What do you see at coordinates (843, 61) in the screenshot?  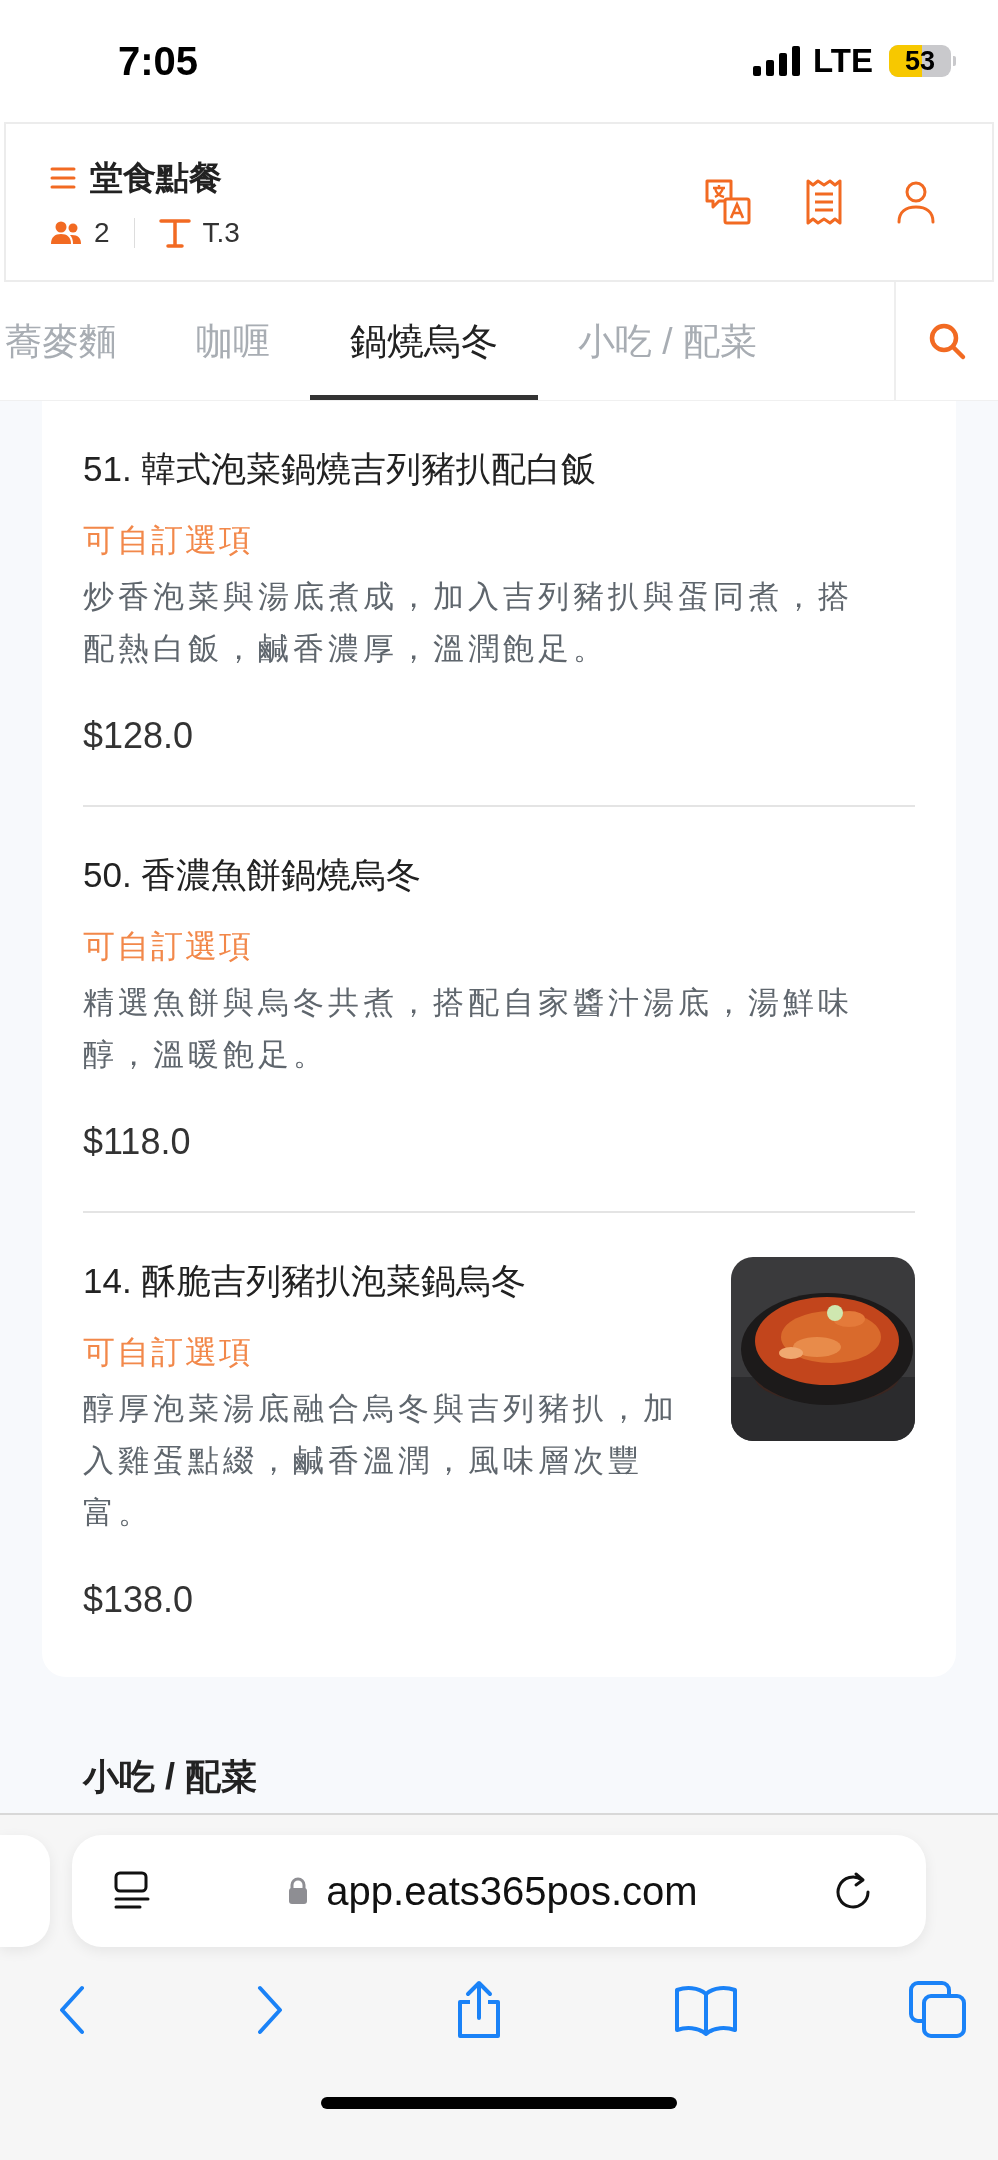 I see `network-label: LTE` at bounding box center [843, 61].